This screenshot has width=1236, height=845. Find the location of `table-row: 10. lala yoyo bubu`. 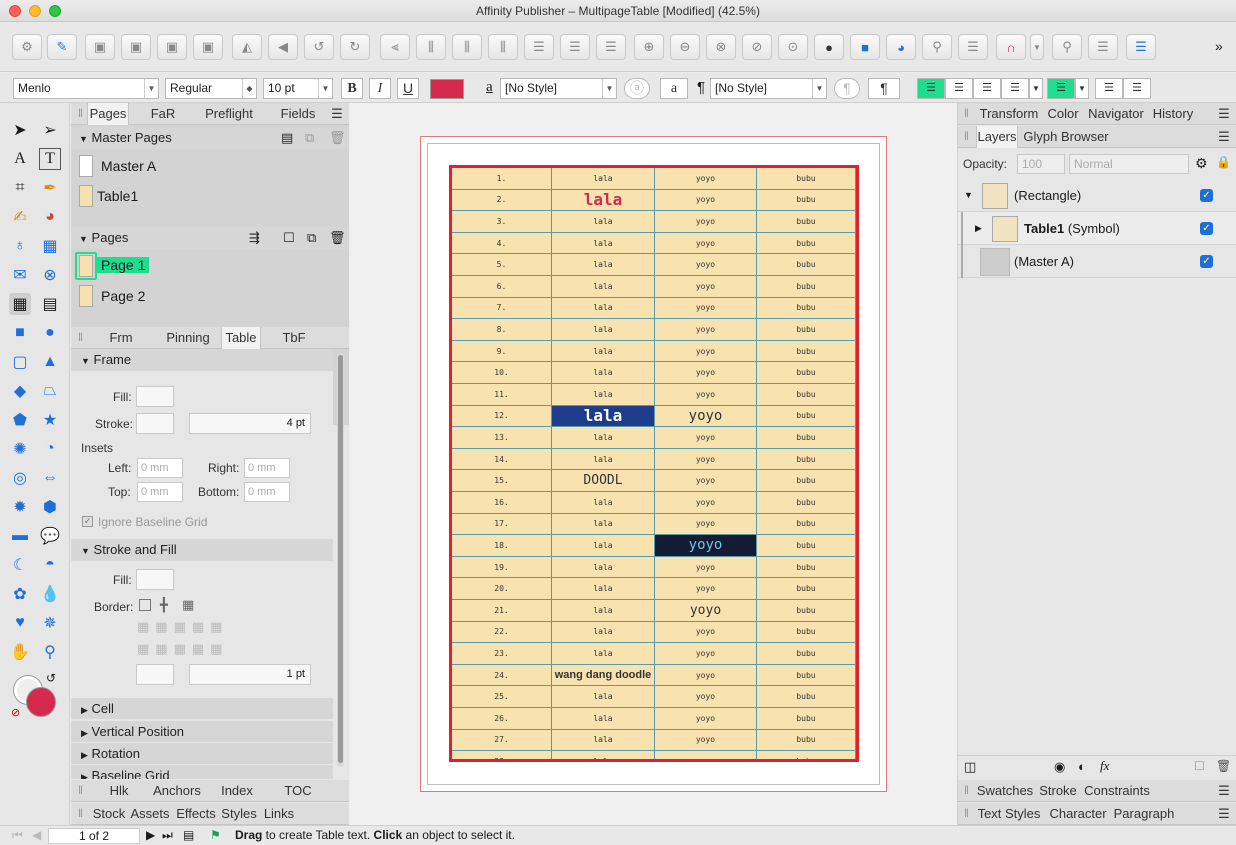

table-row: 10. lala yoyo bubu is located at coordinates (654, 373).